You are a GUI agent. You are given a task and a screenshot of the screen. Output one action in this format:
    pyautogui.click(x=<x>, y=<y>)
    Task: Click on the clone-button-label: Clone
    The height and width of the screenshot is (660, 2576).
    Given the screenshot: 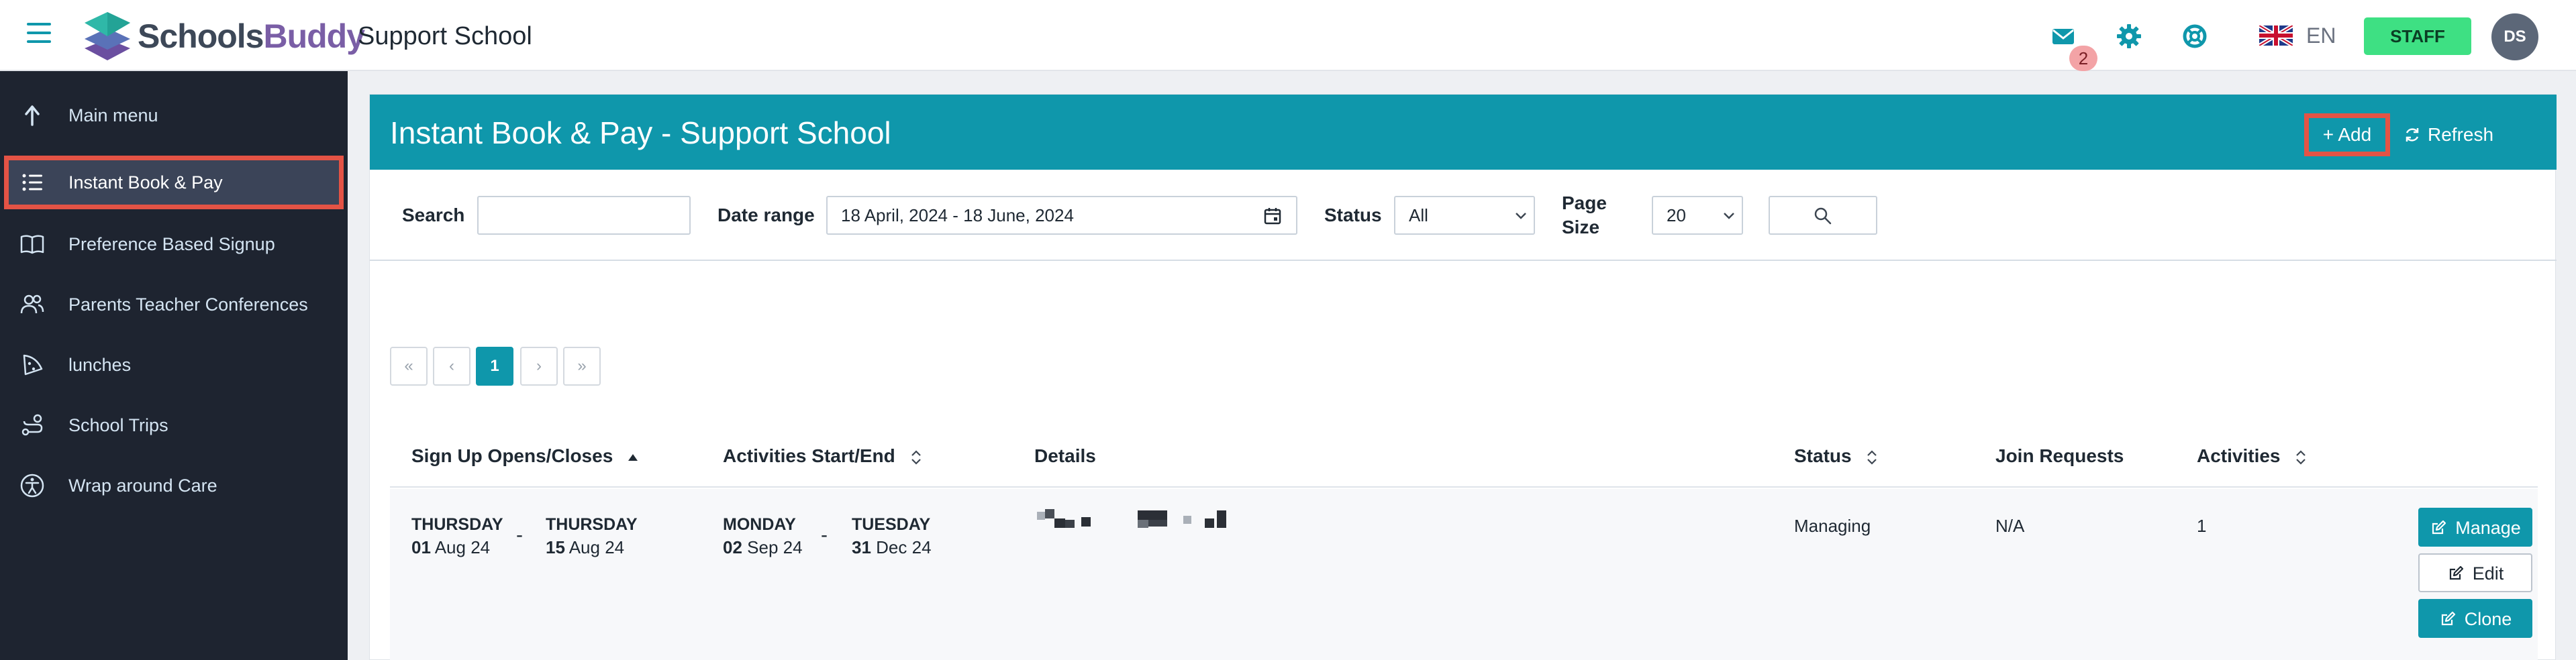 What is the action you would take?
    pyautogui.click(x=2488, y=619)
    